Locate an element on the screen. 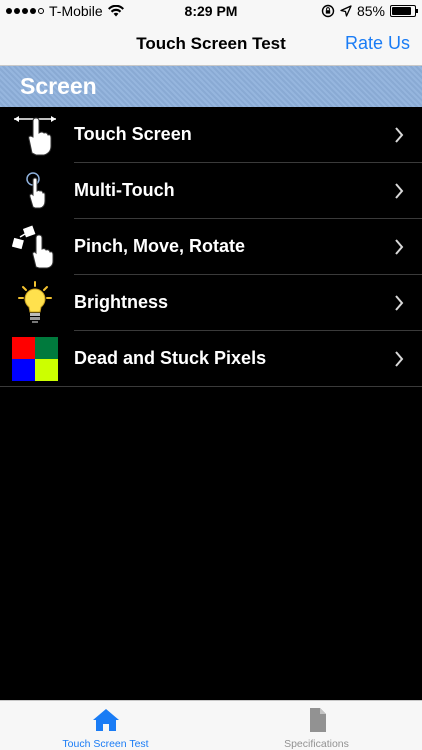  home-icon is located at coordinates (106, 720).